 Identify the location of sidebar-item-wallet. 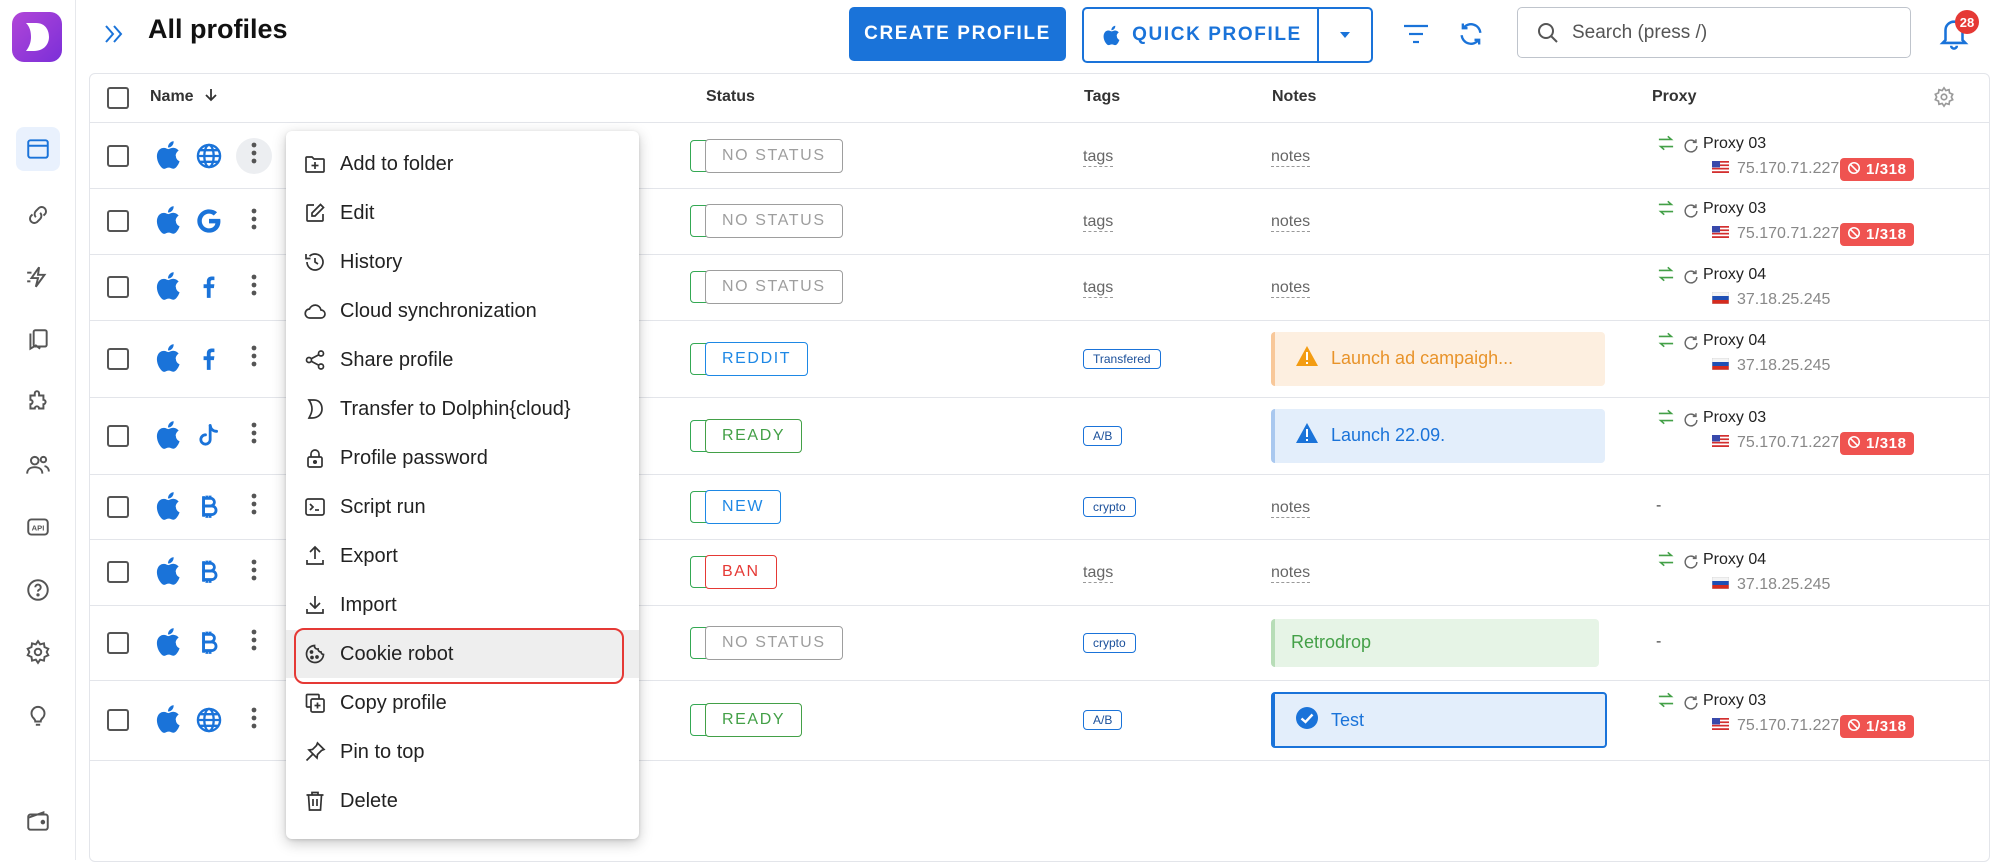
(38, 821).